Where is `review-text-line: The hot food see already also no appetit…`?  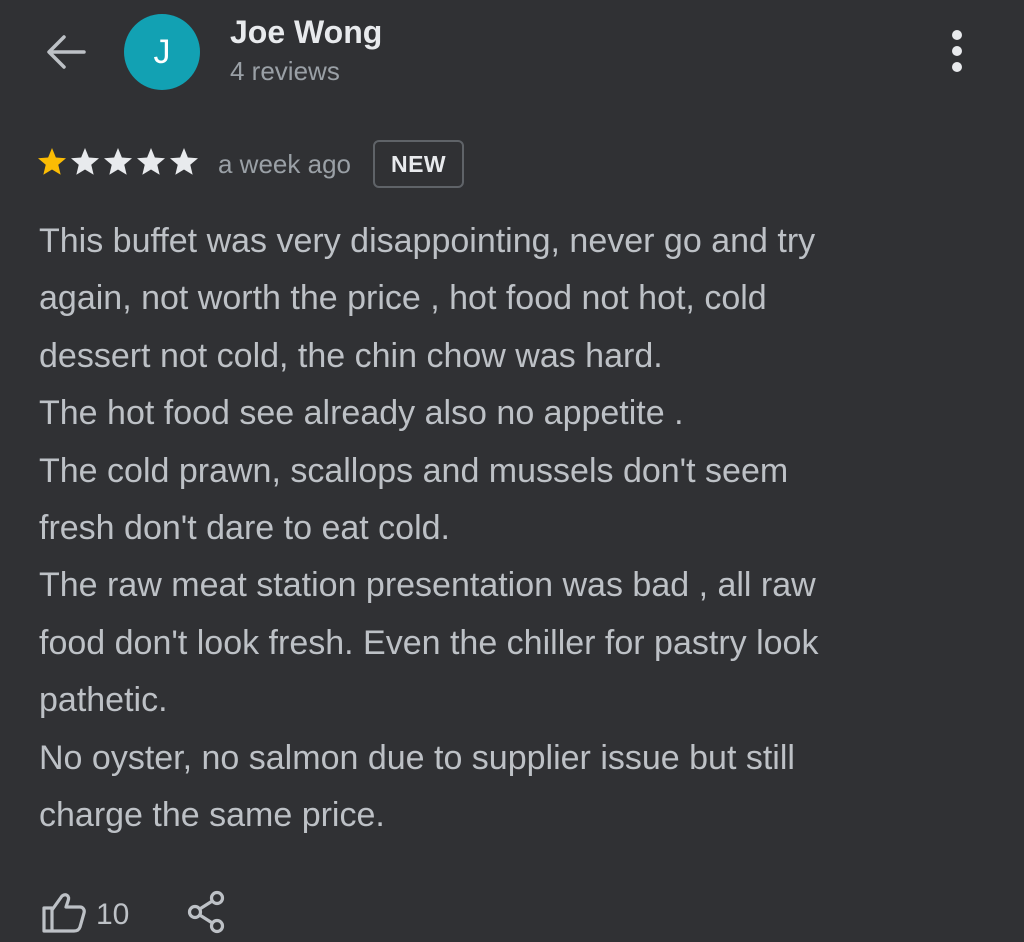
review-text-line: The hot food see already also no appetit… is located at coordinates (361, 413).